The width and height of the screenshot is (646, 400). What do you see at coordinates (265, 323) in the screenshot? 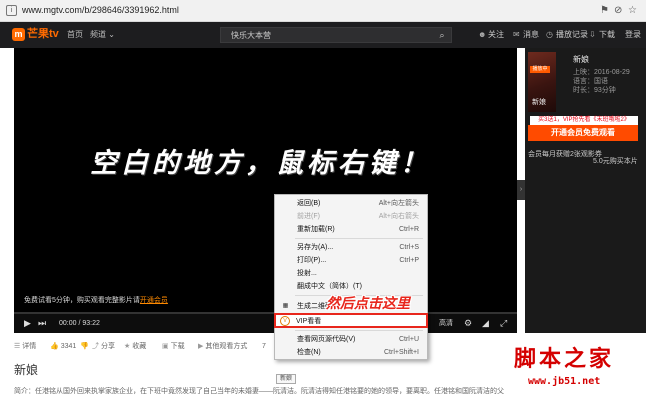
I see `player-controls: ▶ ⏭ 00:00 / 93:22 高清 ⚙ ◢ ⤢` at bounding box center [265, 323].